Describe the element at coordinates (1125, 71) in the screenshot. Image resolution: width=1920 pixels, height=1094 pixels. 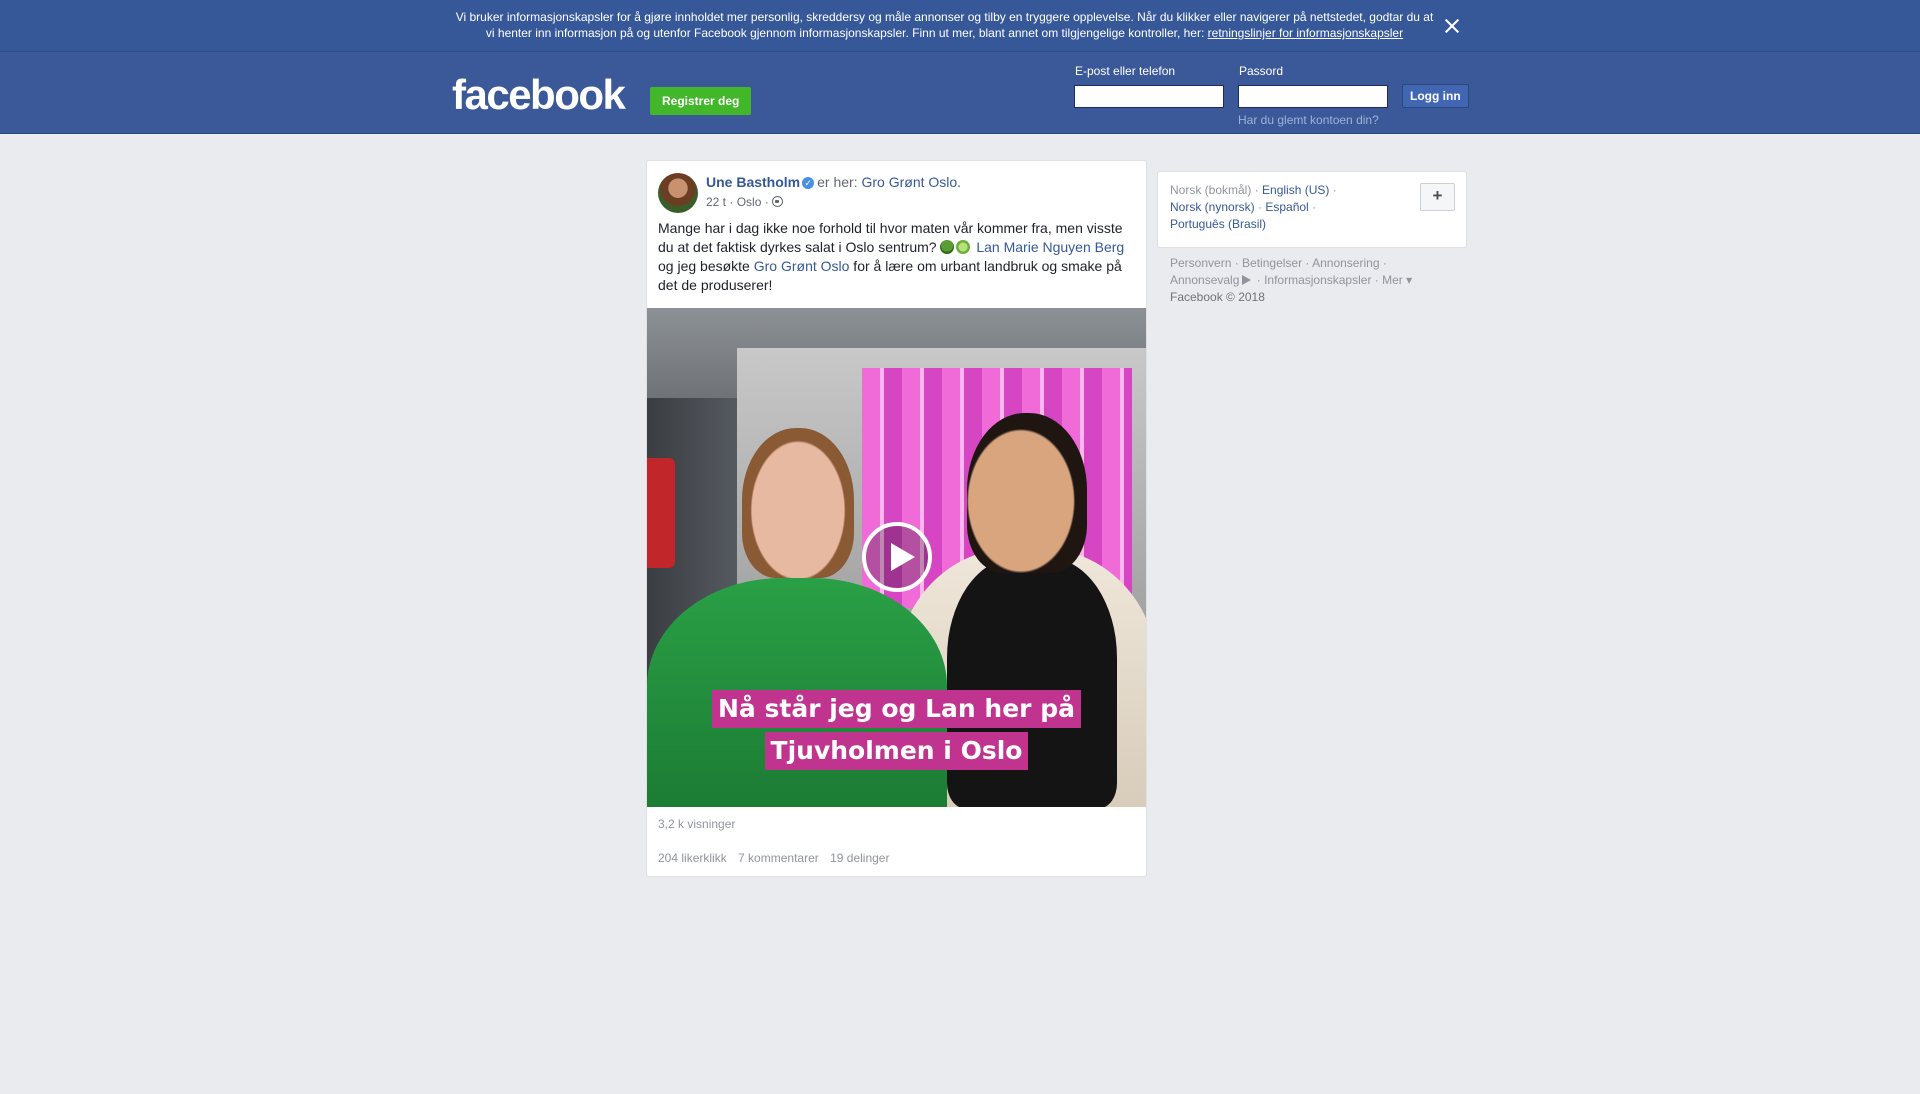
I see `email-label: E-post eller telefon` at that location.